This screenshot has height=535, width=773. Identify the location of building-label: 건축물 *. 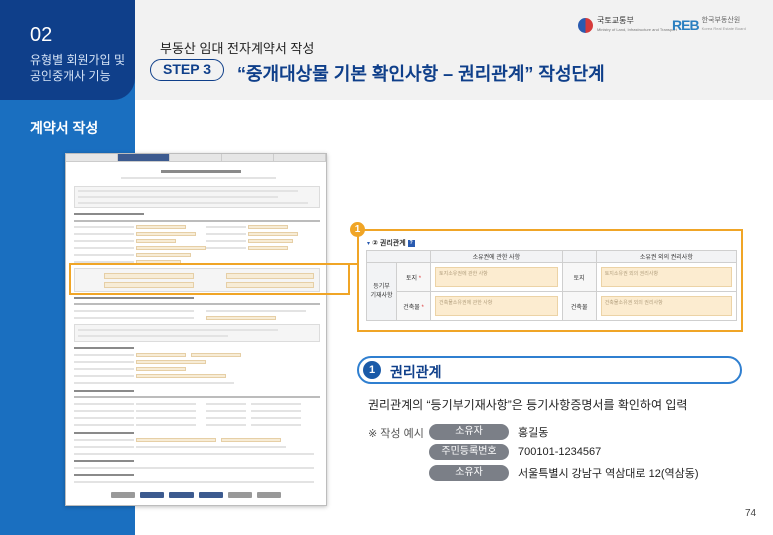
(413, 306).